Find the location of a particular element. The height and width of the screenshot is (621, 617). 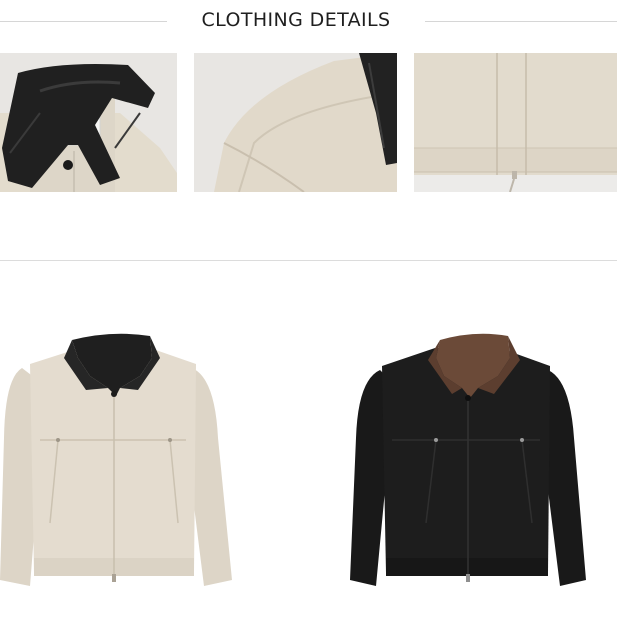

header-rule-right is located at coordinates (521, 21).